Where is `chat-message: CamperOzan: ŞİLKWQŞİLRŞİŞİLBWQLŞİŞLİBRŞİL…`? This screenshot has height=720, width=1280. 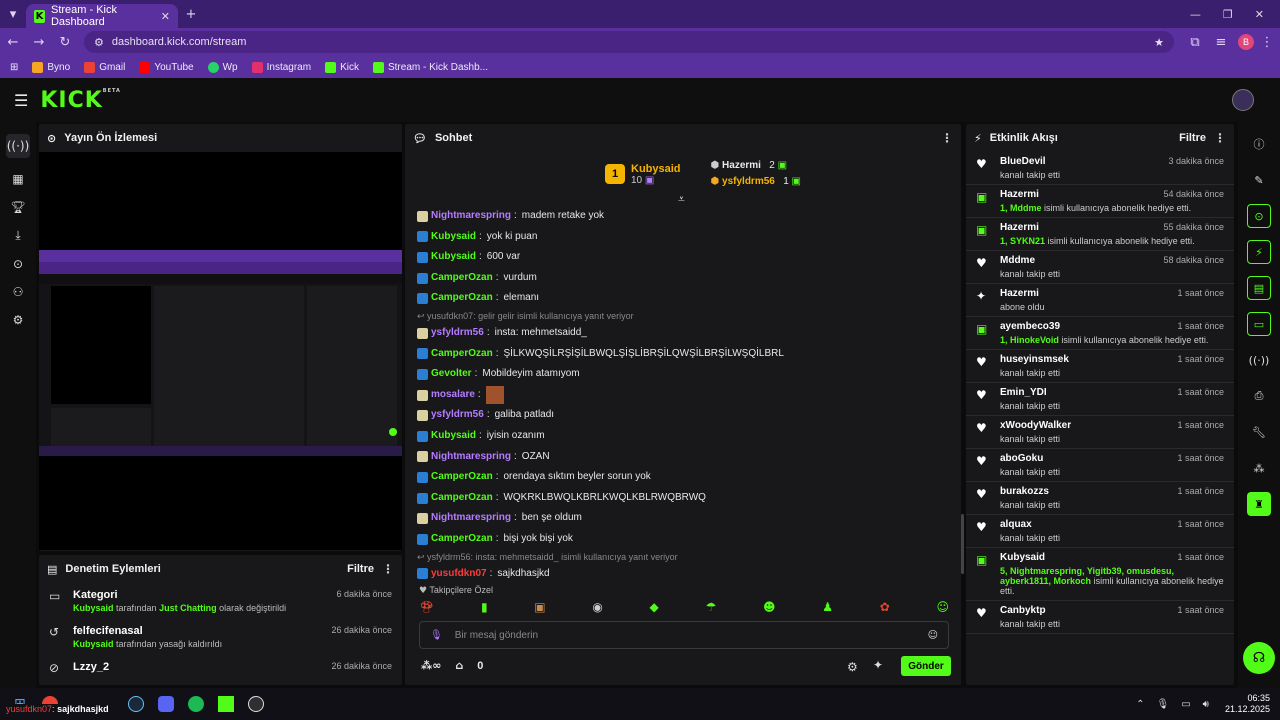 chat-message: CamperOzan: ŞİLKWQŞİLRŞİŞİLBWQLŞİŞLİBRŞİL… is located at coordinates (682, 354).